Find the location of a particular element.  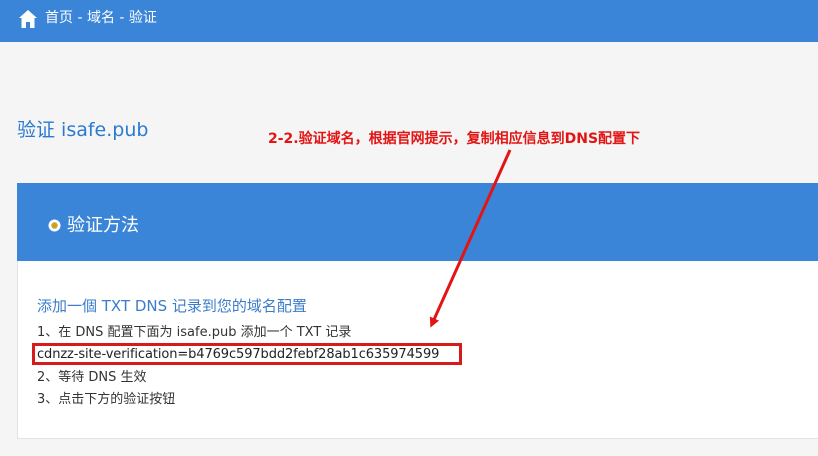

txt-record-instruction-heading: 添加一個 TXT DNS 记录到您的域名配置 is located at coordinates (172, 306).